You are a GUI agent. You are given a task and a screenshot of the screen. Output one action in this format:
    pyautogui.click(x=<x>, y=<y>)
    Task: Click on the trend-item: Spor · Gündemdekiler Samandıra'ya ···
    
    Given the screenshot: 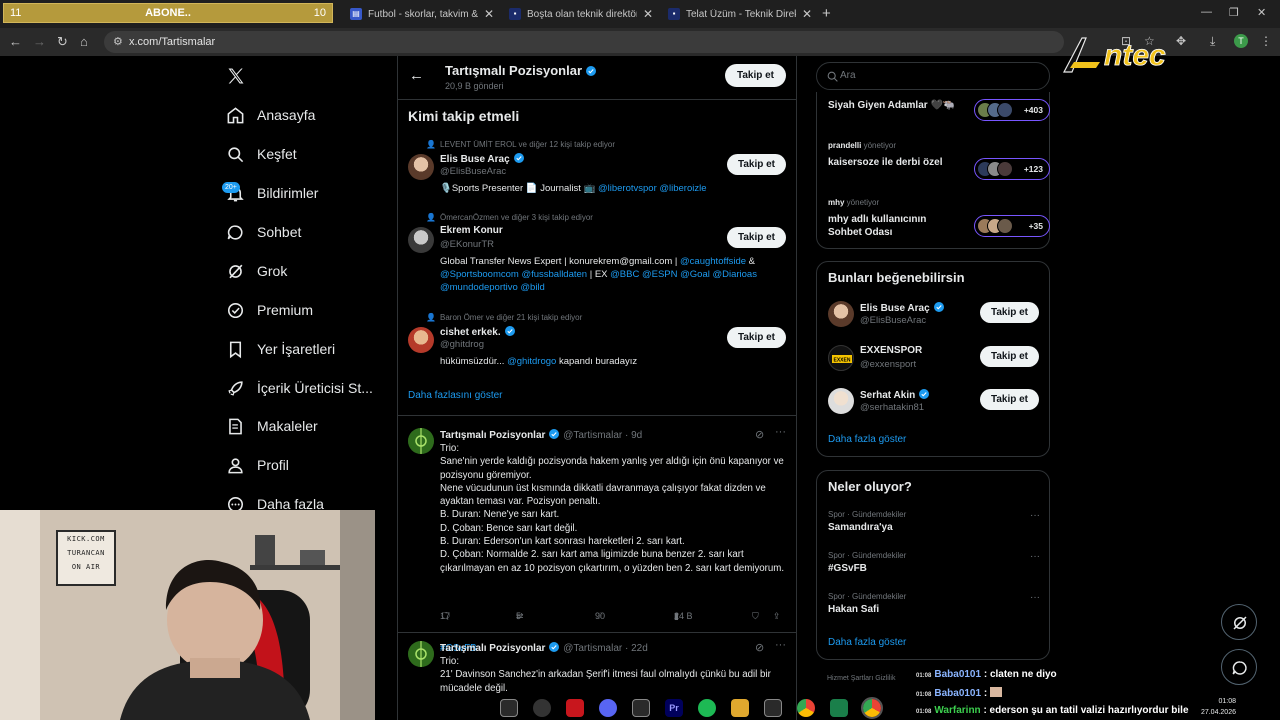 What is the action you would take?
    pyautogui.click(x=935, y=526)
    